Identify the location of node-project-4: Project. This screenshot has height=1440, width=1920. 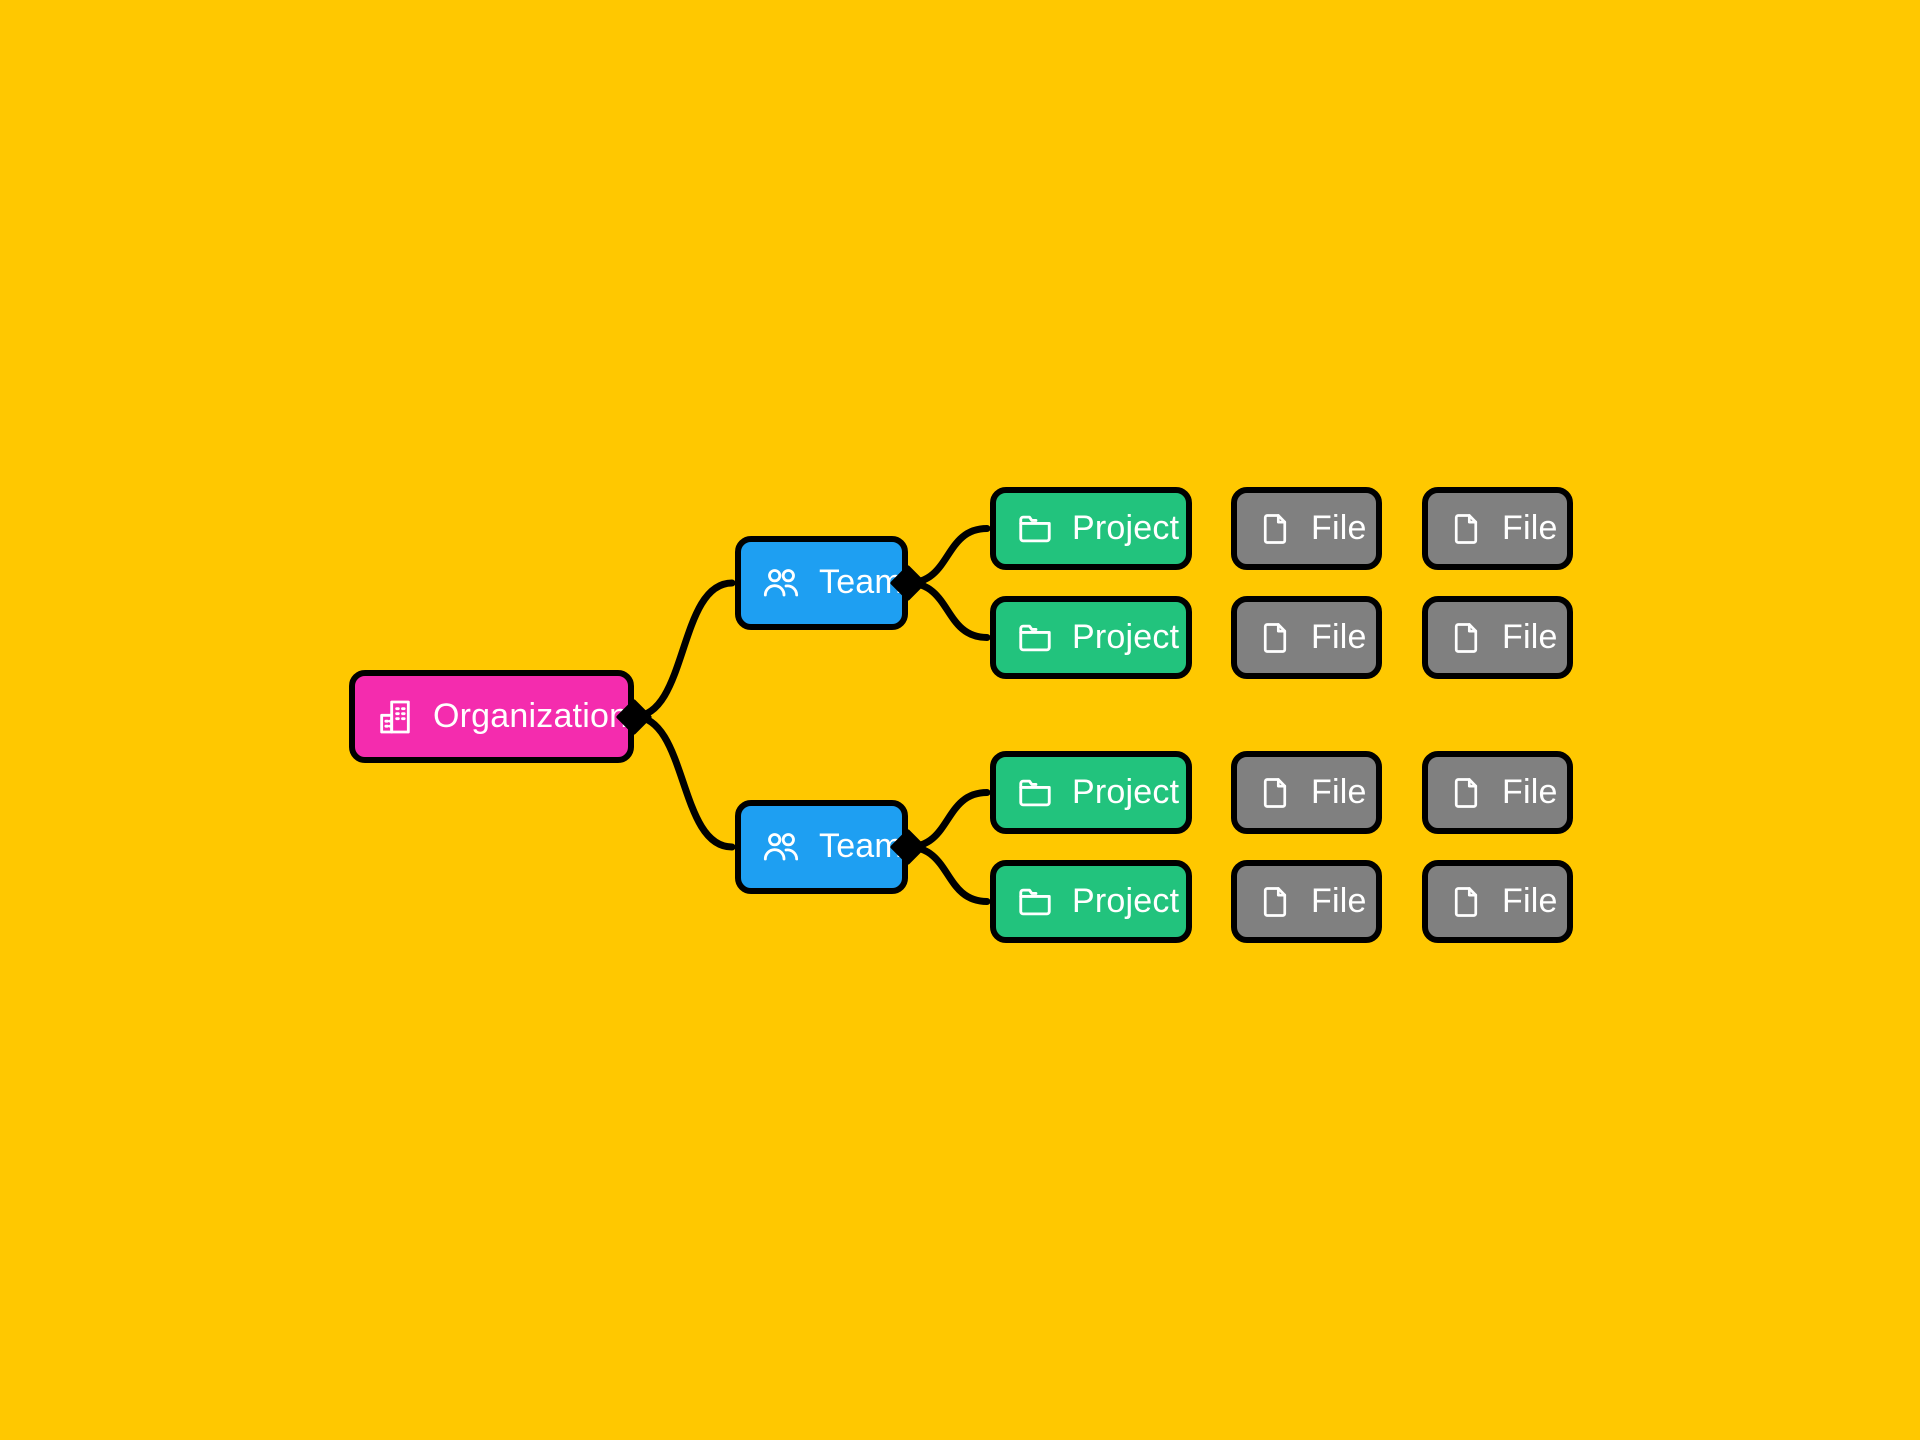
(1091, 901).